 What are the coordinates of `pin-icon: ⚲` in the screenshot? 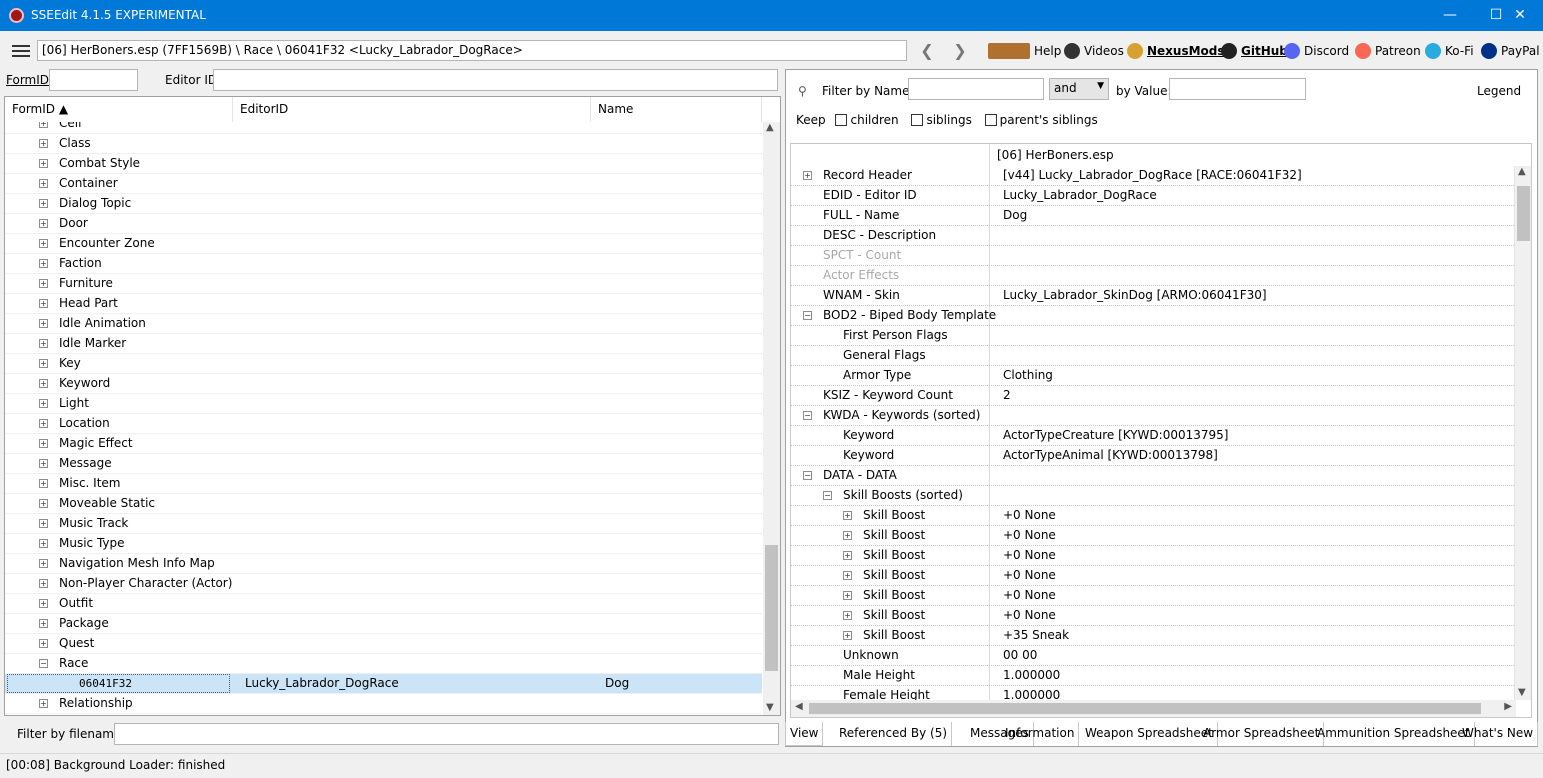 It's located at (802, 91).